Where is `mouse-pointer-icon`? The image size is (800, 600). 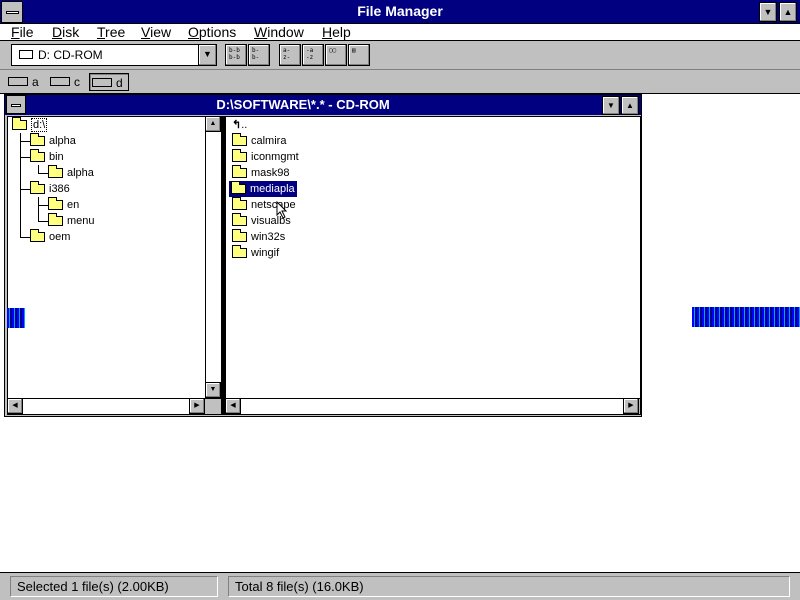 mouse-pointer-icon is located at coordinates (282, 210).